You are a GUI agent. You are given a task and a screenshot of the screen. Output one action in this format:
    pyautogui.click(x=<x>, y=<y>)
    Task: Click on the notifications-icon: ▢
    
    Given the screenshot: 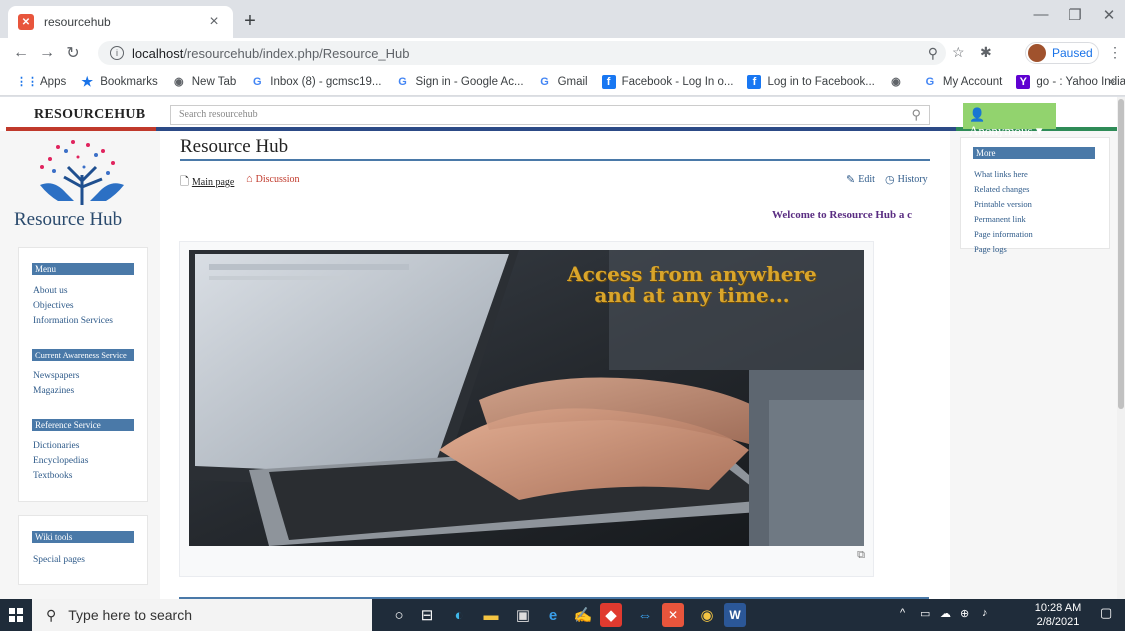 What is the action you would take?
    pyautogui.click(x=1106, y=613)
    